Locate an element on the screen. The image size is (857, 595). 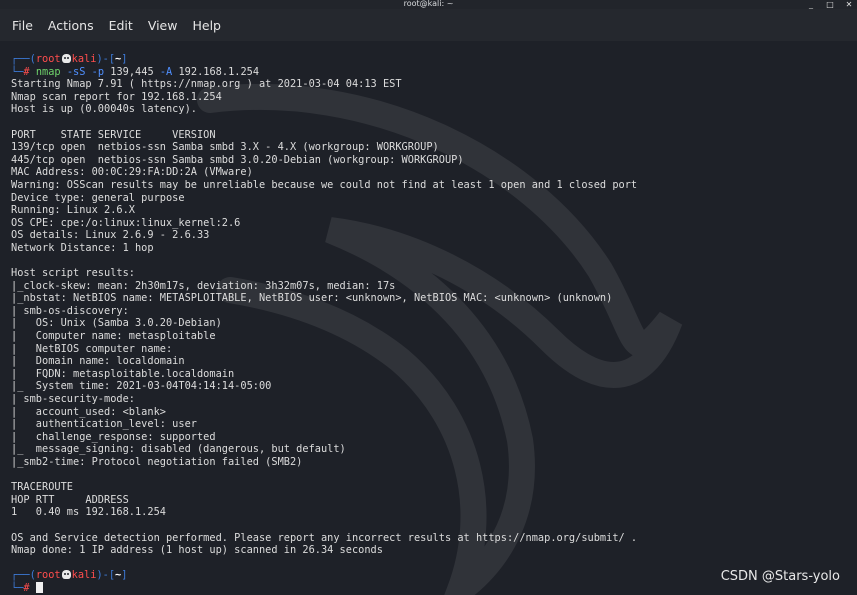
maximize-icon: □ is located at coordinates (830, 4).